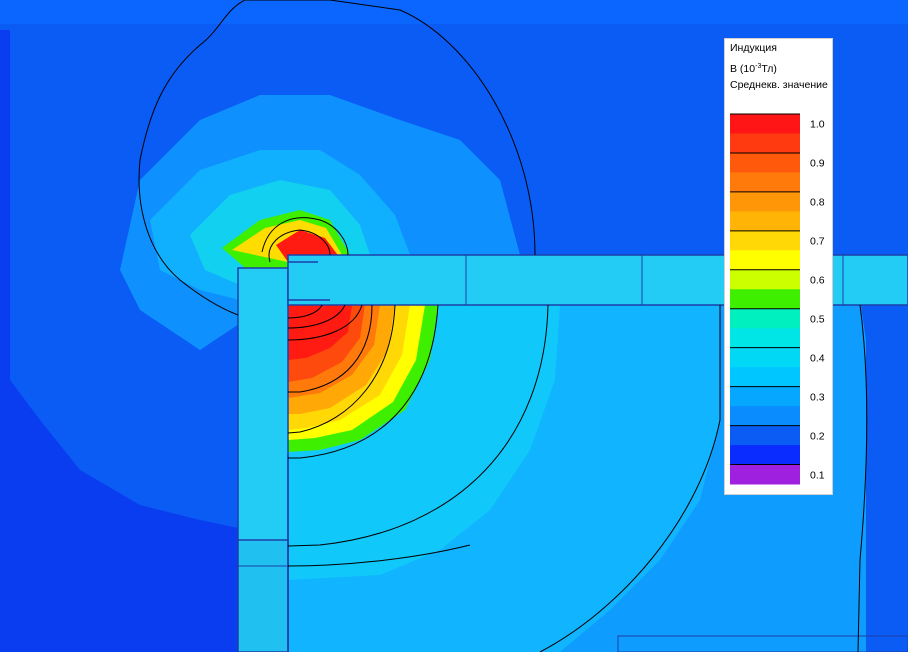 The width and height of the screenshot is (908, 652). What do you see at coordinates (817, 475) in the screenshot?
I see `legend-tick-label: 0.1` at bounding box center [817, 475].